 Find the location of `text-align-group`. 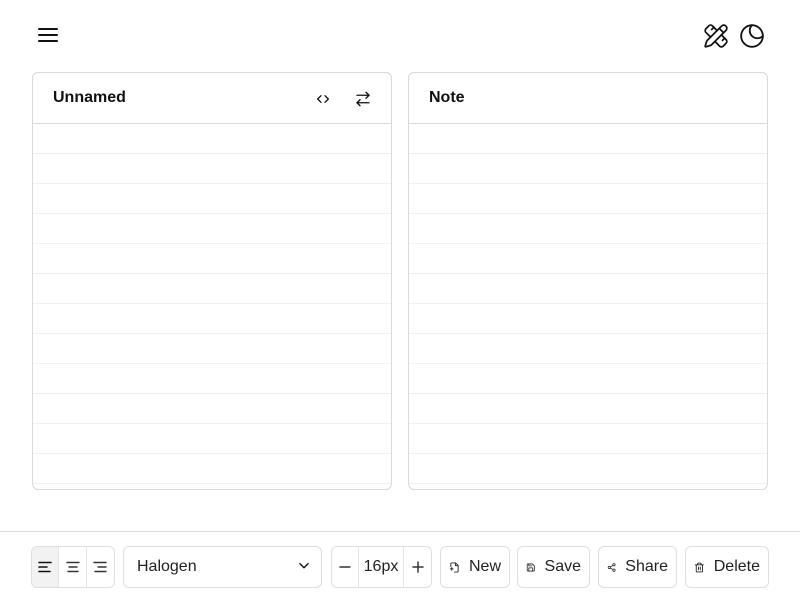

text-align-group is located at coordinates (73, 567).